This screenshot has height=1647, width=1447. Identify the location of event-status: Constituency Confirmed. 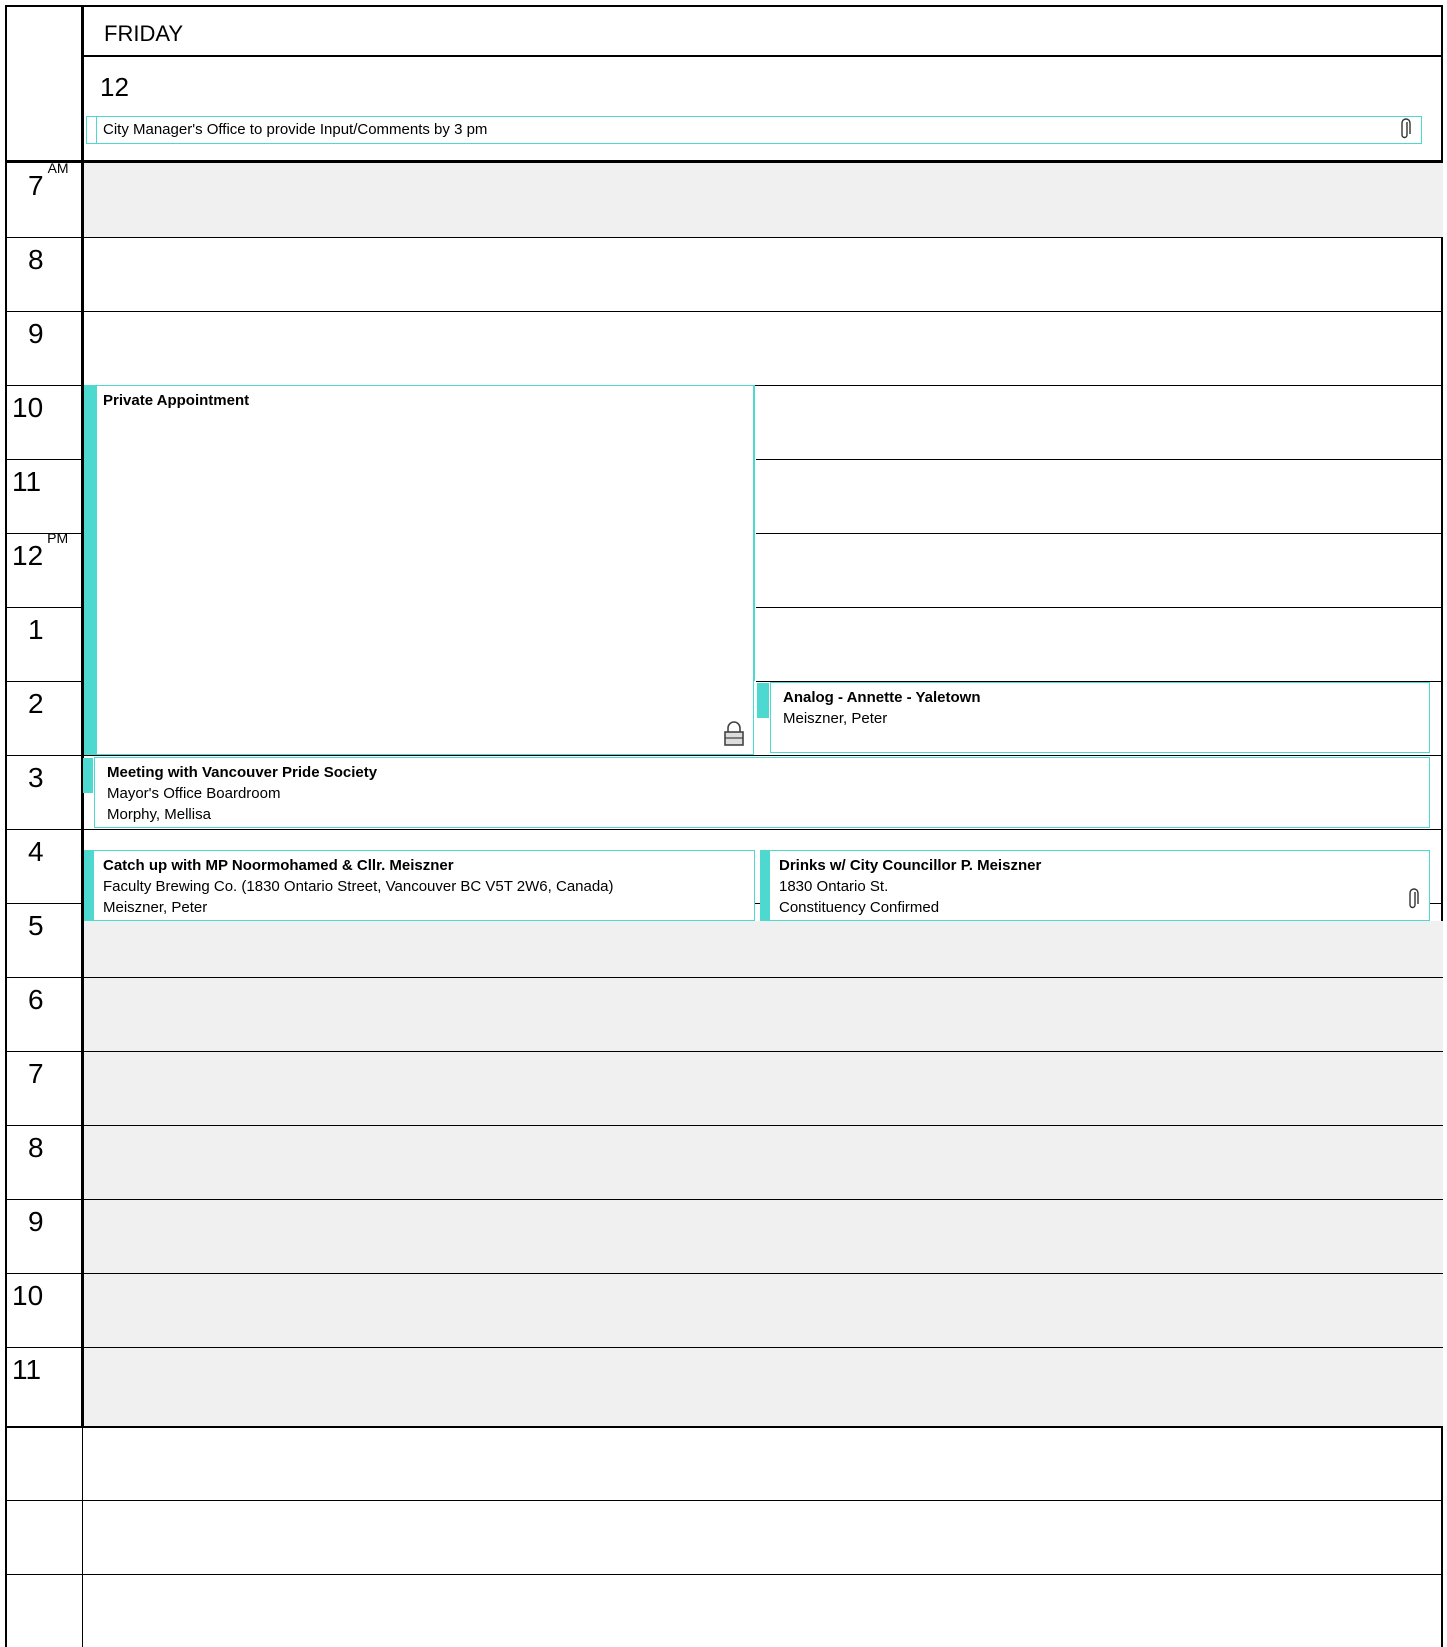
(859, 907).